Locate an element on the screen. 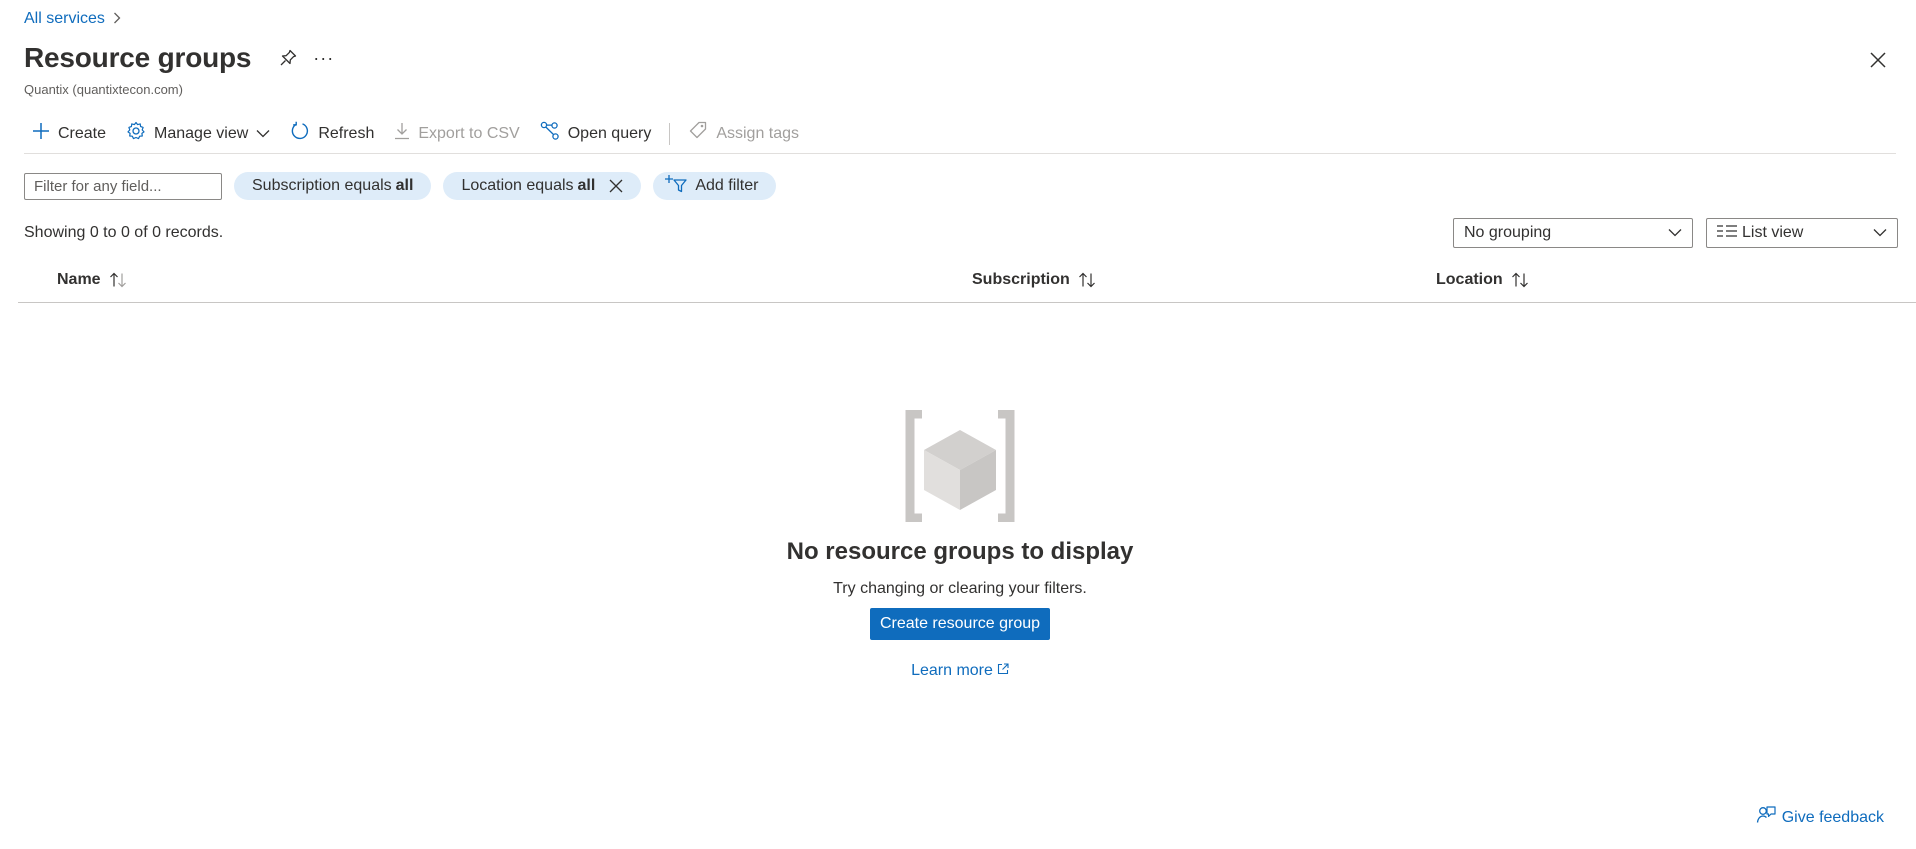  add-filter-icon is located at coordinates (676, 186).